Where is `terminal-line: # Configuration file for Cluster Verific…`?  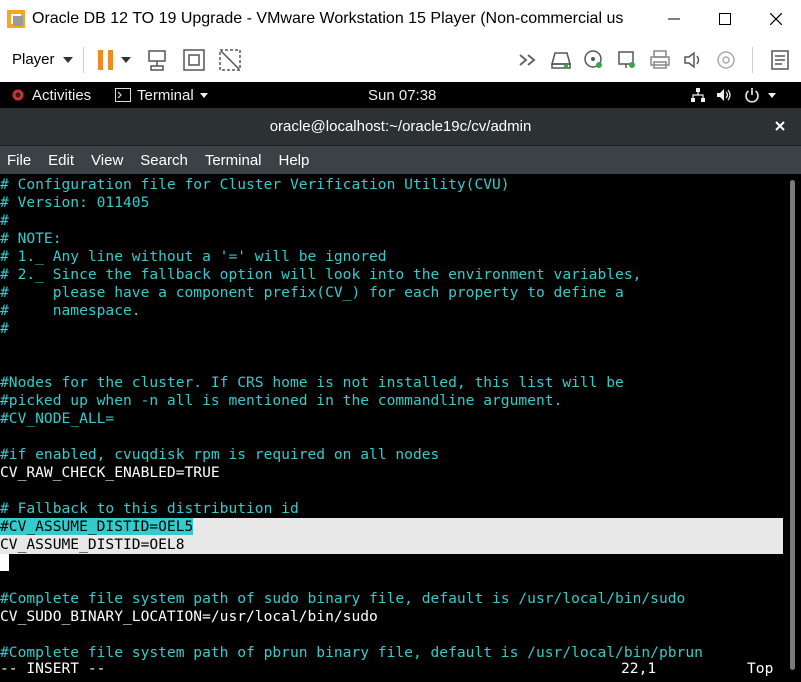
terminal-line: # Configuration file for Cluster Verific… is located at coordinates (255, 184).